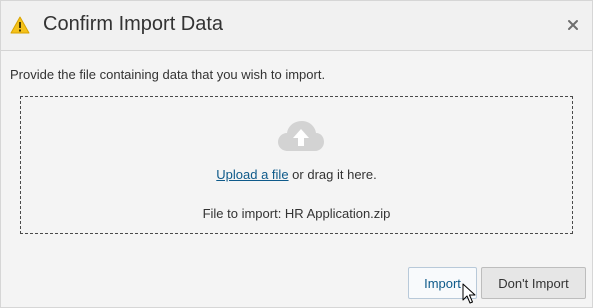  Describe the element at coordinates (442, 283) in the screenshot. I see `import-button: Import` at that location.